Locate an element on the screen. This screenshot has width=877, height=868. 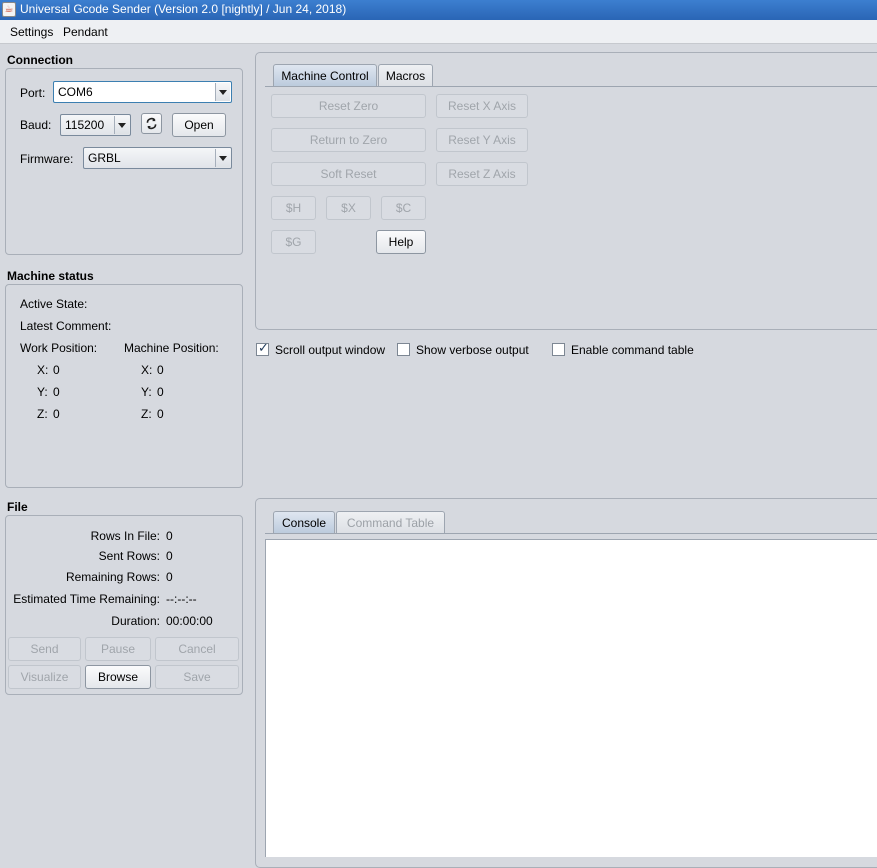
estimated-time-label: Estimated Time Remaining: is located at coordinates (86, 599).